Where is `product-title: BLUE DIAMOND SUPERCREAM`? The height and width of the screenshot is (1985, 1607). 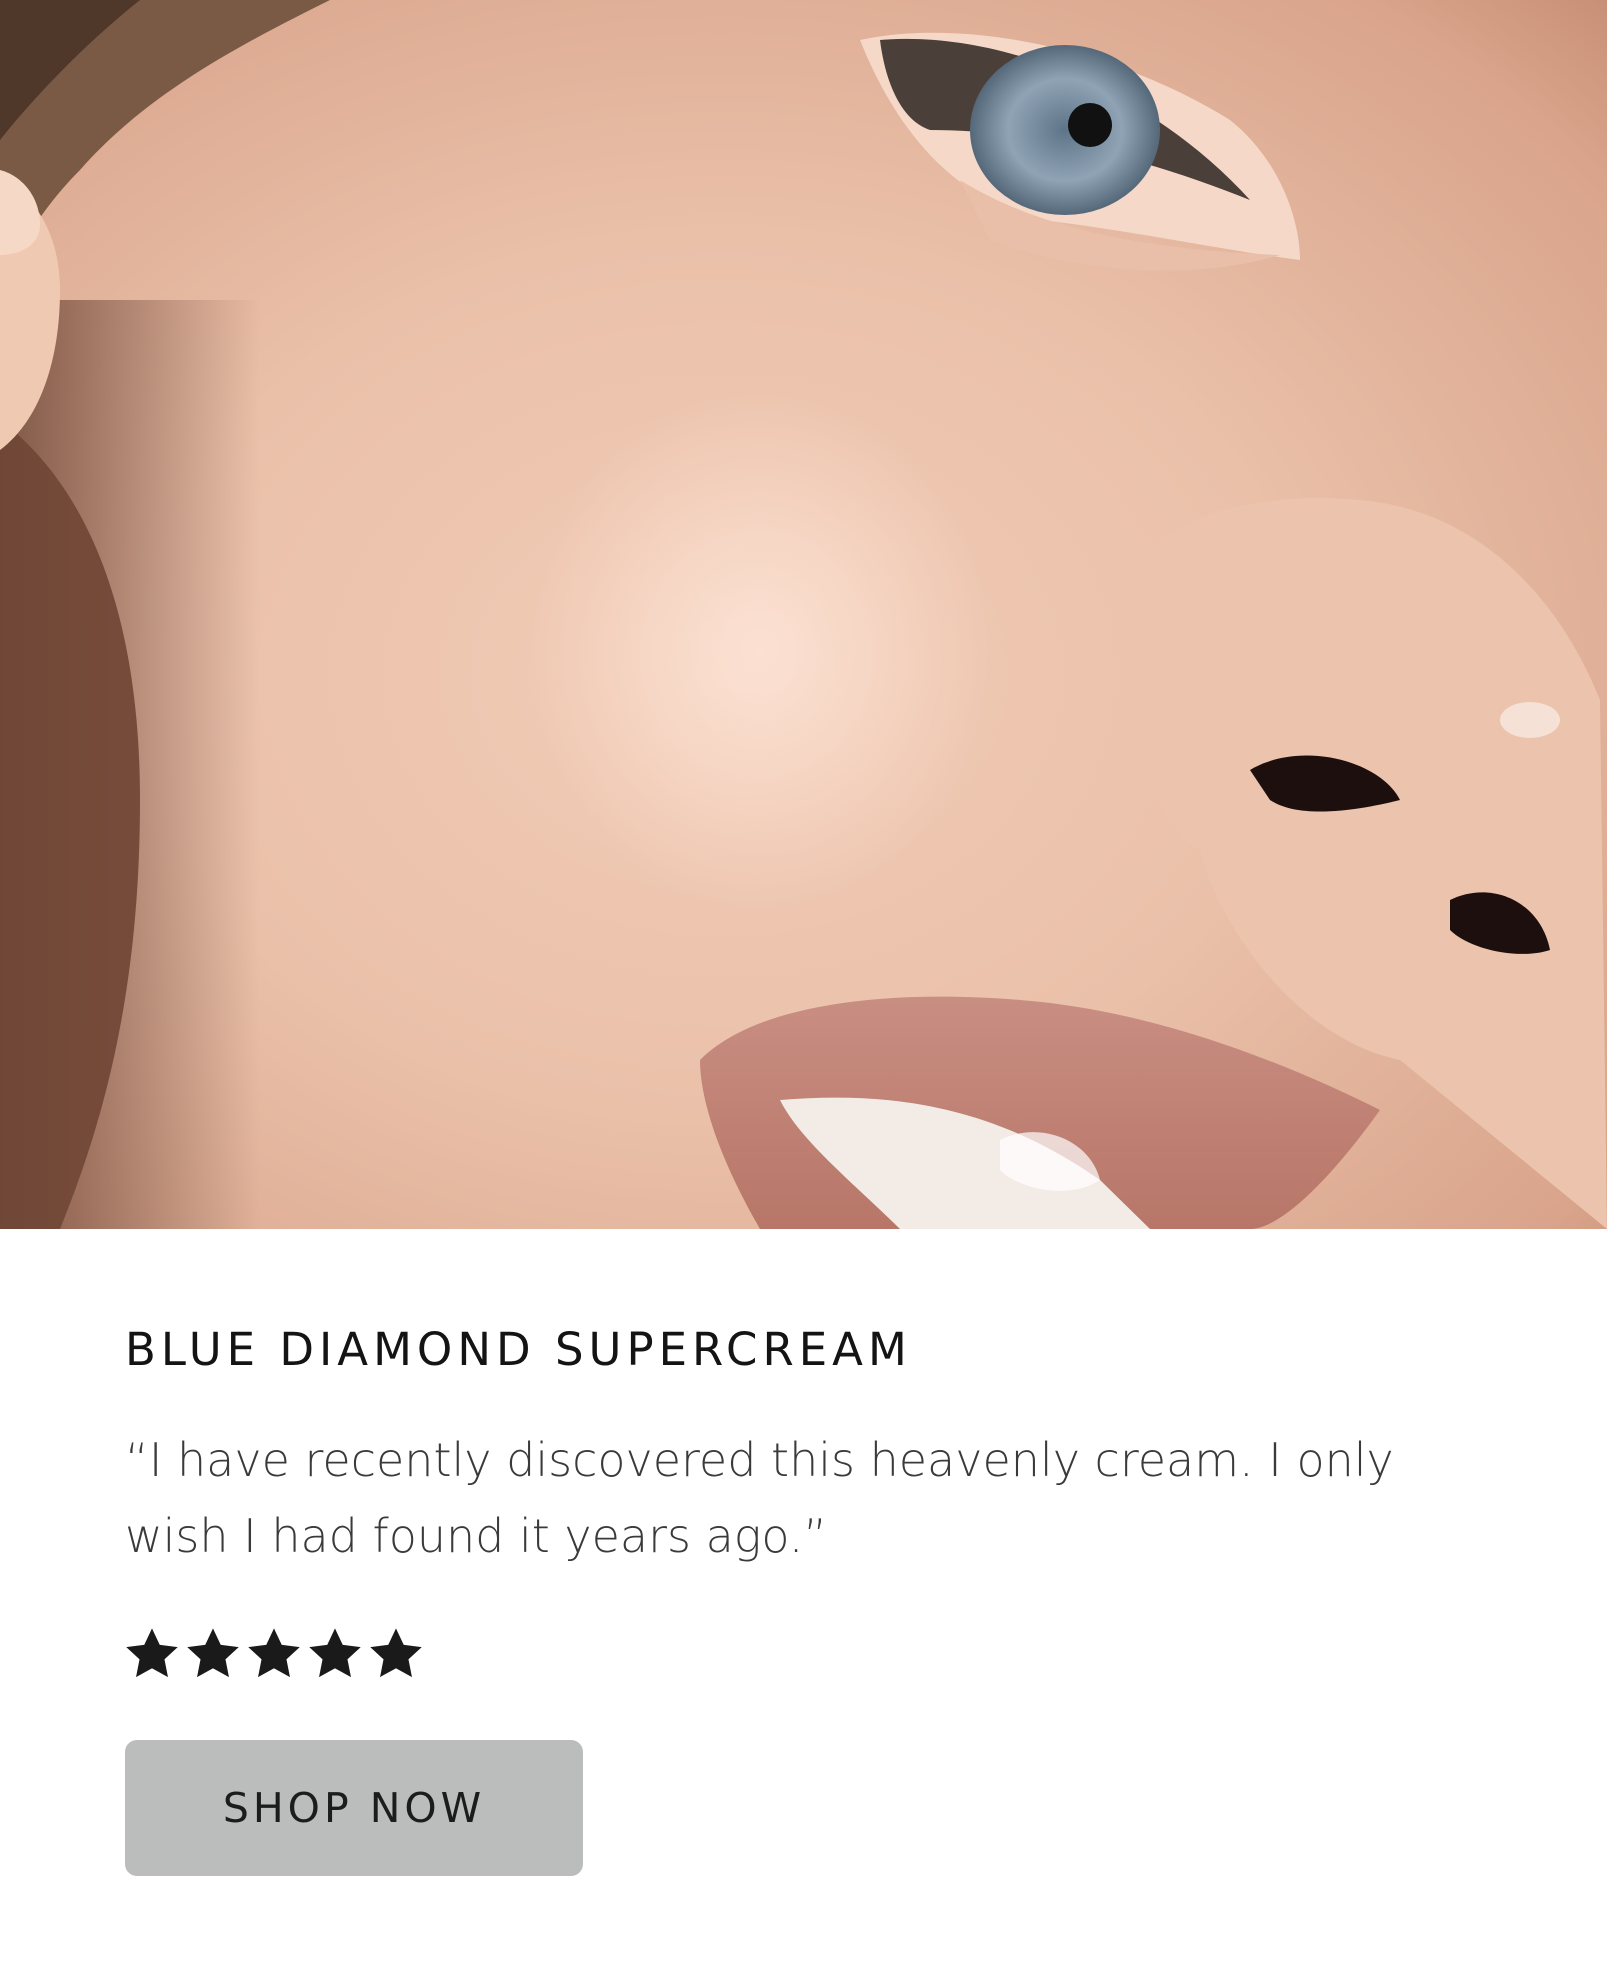
product-title: BLUE DIAMOND SUPERCREAM is located at coordinates (518, 1349).